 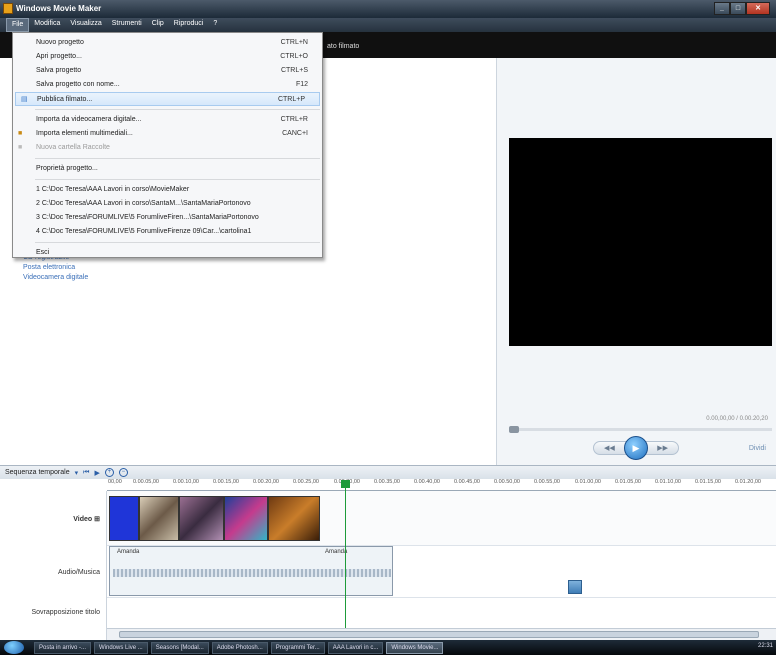 I want to click on play-timeline-icon: ▶, so click(x=96, y=473).